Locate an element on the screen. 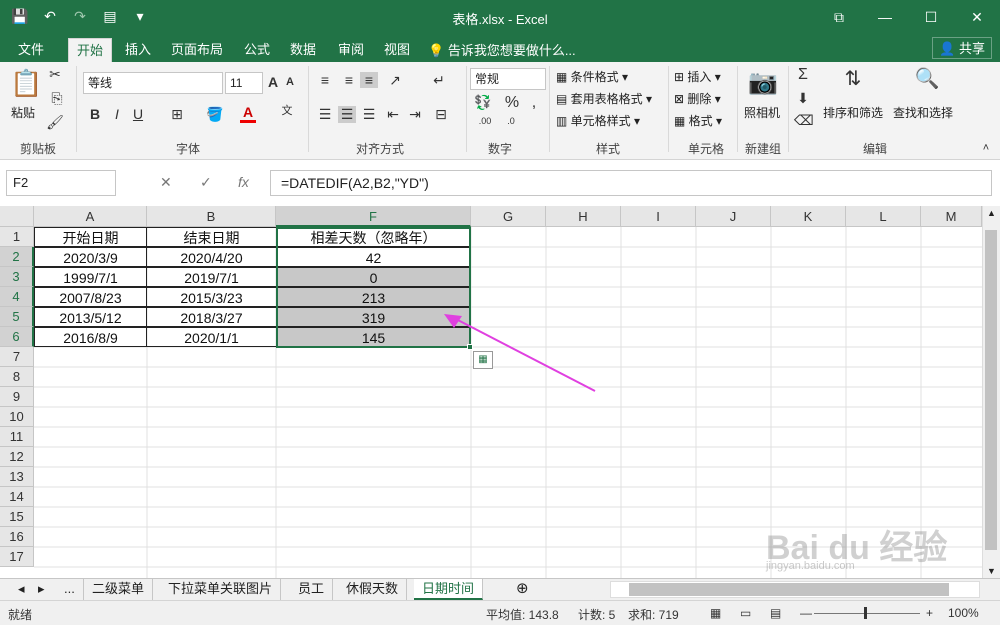 The image size is (1000, 625). name-box: F2 is located at coordinates (61, 183).